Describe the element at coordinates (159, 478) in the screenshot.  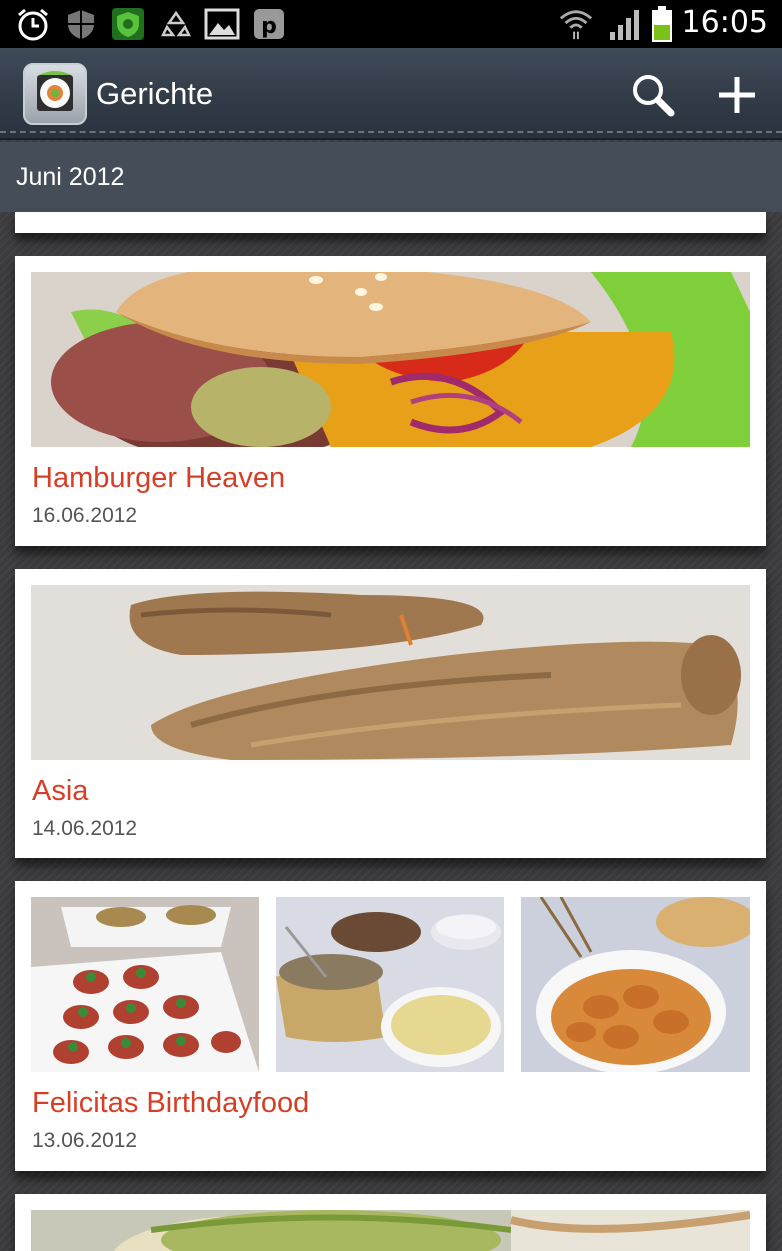
I see `dish-title: Hamburger Heaven` at that location.